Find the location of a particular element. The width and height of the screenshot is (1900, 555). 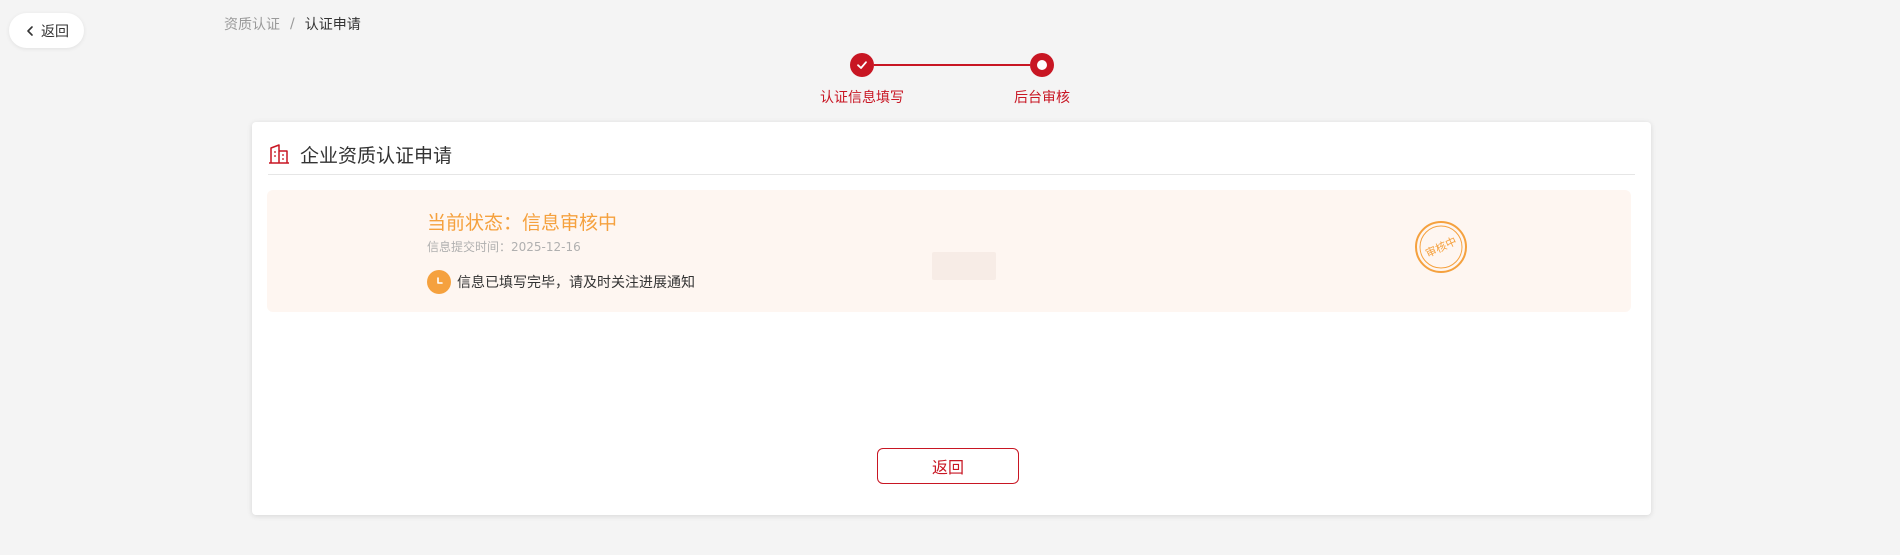

status-submit-time: 信息提交时间：2025-12-16 is located at coordinates (504, 247).